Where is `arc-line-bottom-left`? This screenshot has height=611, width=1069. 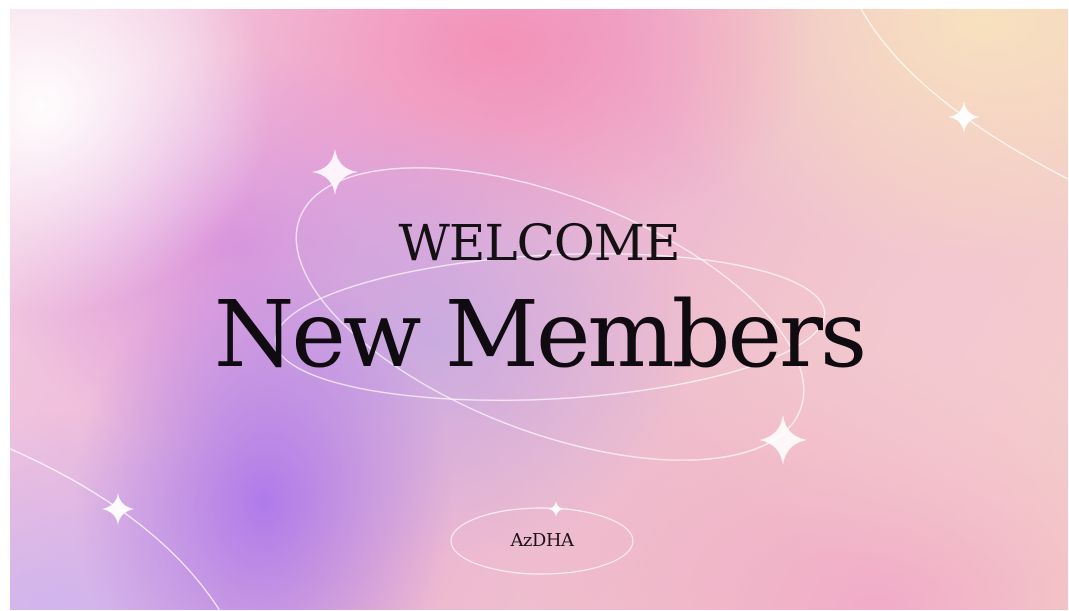
arc-line-bottom-left is located at coordinates (115, 529).